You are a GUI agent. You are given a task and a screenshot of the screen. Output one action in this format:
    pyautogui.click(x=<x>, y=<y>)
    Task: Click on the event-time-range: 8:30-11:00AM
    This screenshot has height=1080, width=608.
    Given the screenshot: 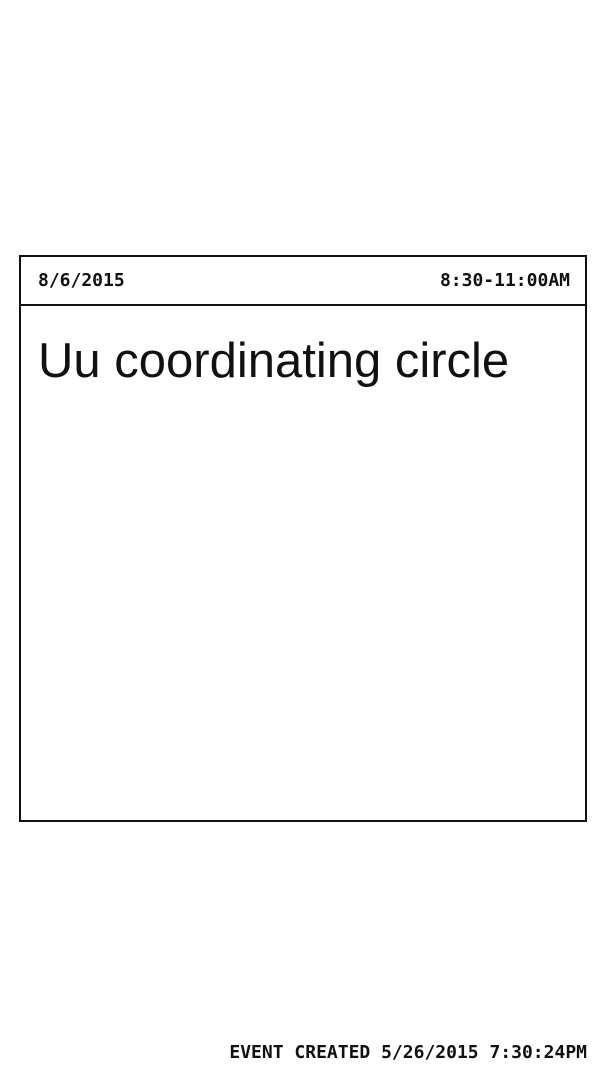 What is the action you would take?
    pyautogui.click(x=504, y=280)
    